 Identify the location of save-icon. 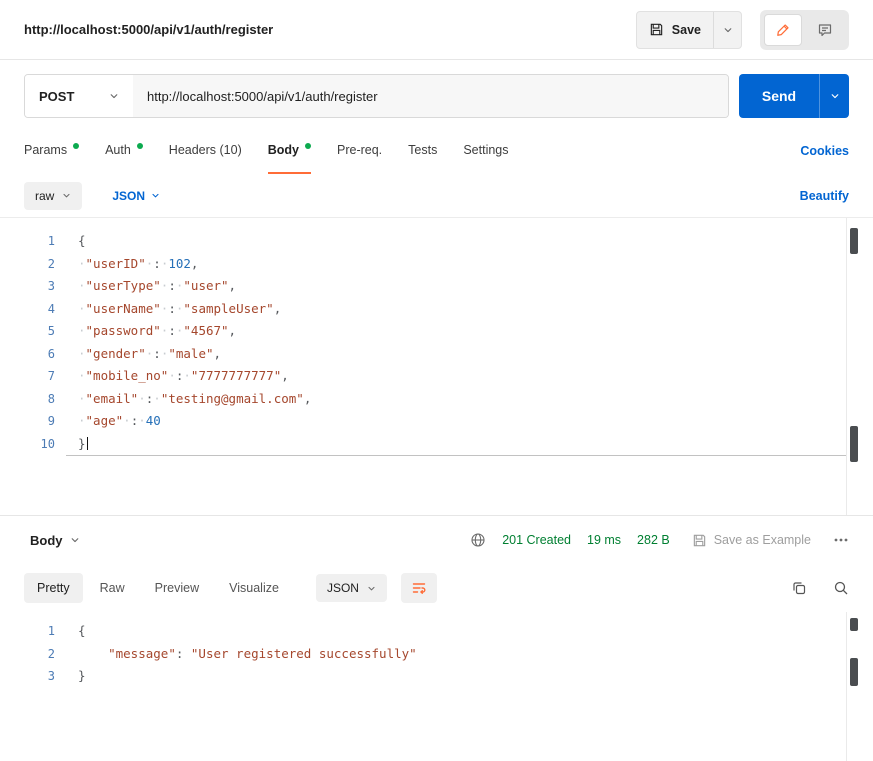
(656, 29).